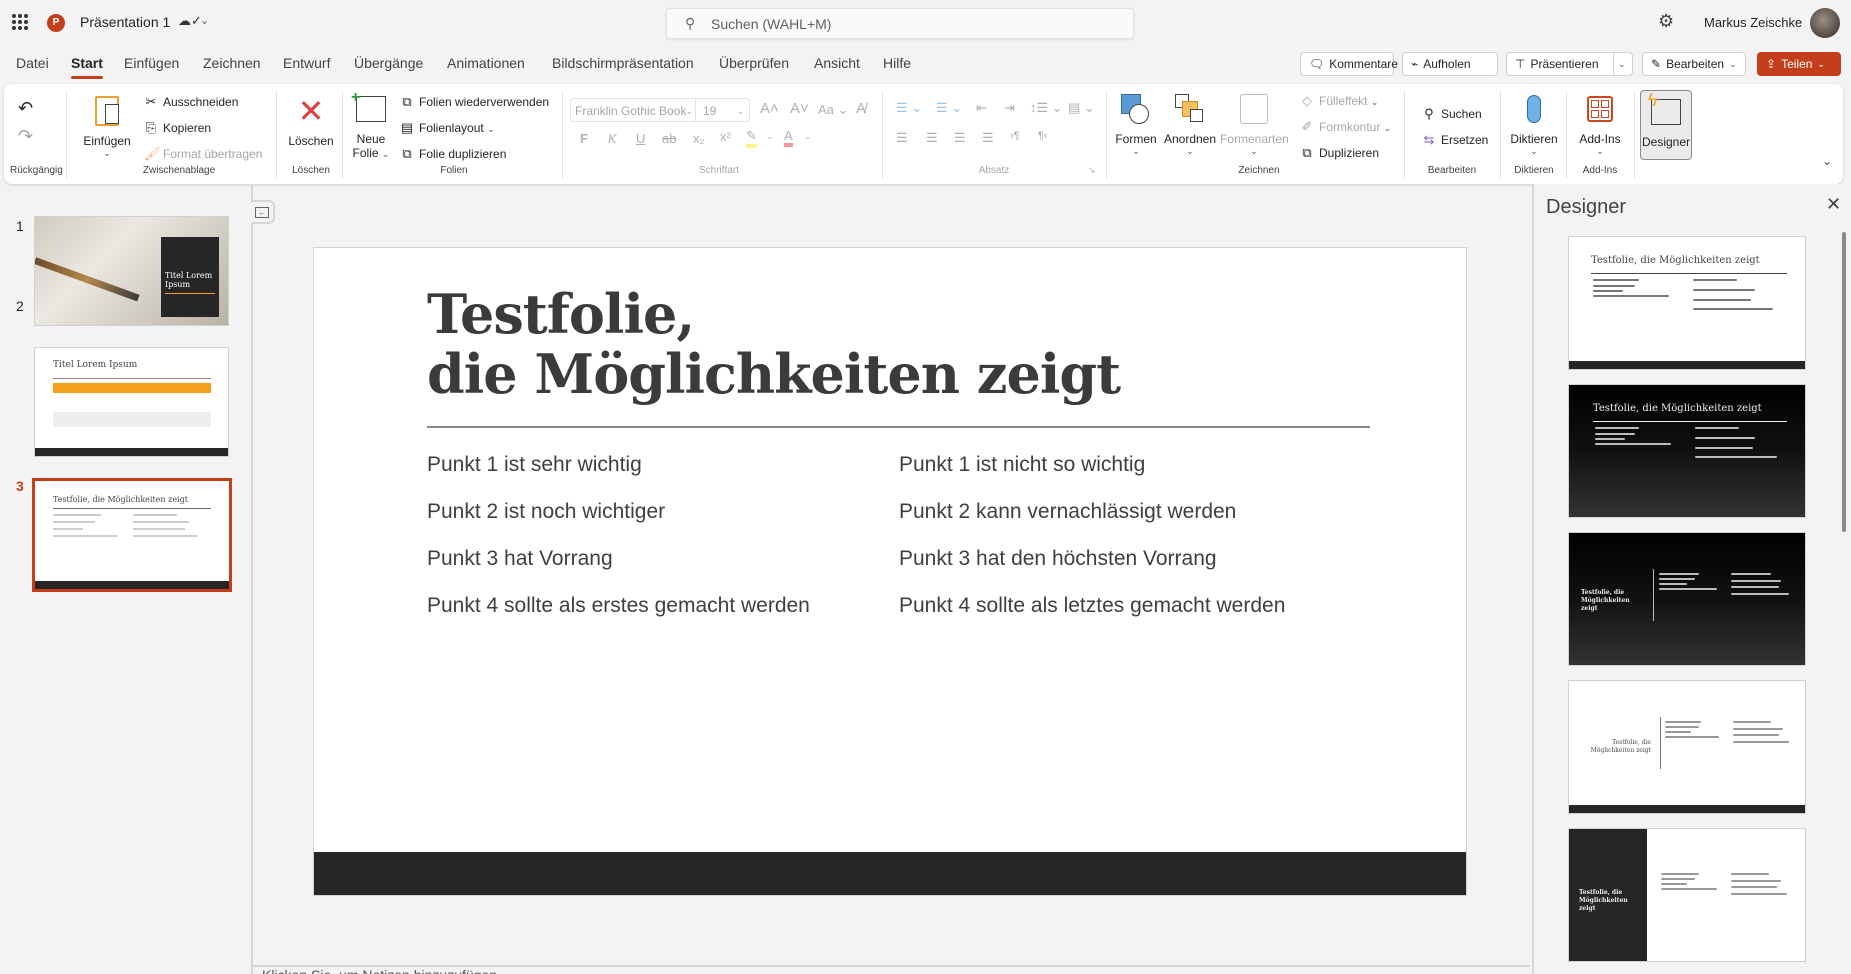 The width and height of the screenshot is (1851, 974). I want to click on tab-start: Start, so click(87, 67).